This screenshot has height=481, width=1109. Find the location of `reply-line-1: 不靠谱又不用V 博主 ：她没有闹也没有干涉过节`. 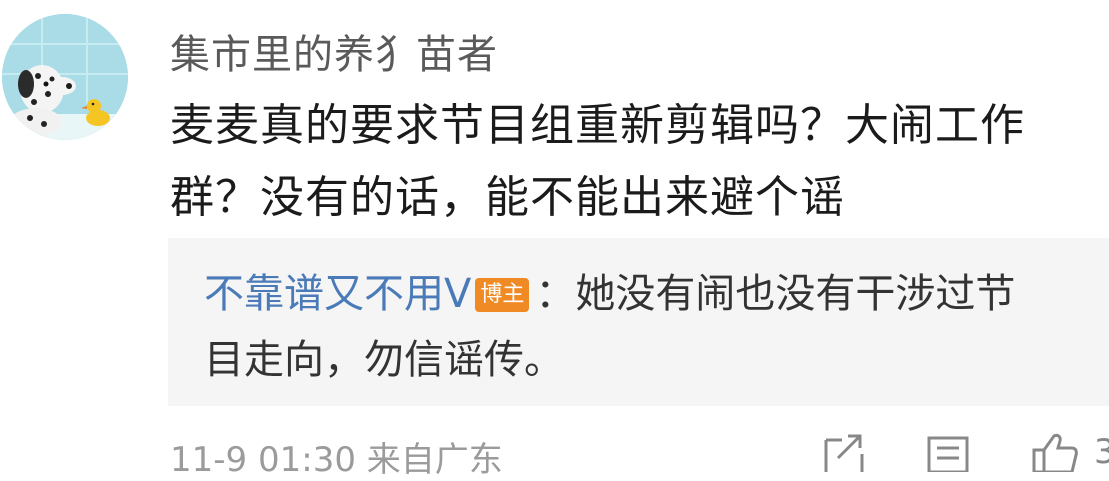

reply-line-1: 不靠谱又不用V 博主 ：她没有闹也没有干涉过节 is located at coordinates (609, 294).